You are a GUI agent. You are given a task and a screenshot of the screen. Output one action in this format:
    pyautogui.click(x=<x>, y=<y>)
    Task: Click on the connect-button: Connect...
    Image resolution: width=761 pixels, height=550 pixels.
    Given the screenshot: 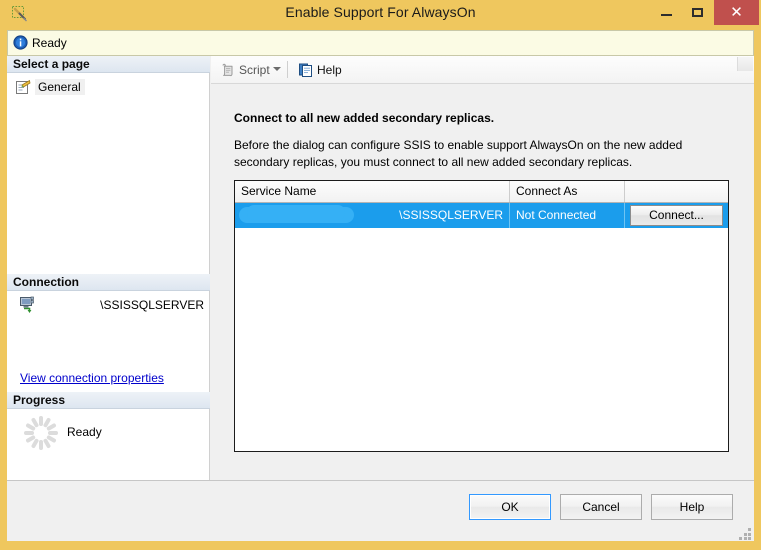 What is the action you would take?
    pyautogui.click(x=676, y=215)
    